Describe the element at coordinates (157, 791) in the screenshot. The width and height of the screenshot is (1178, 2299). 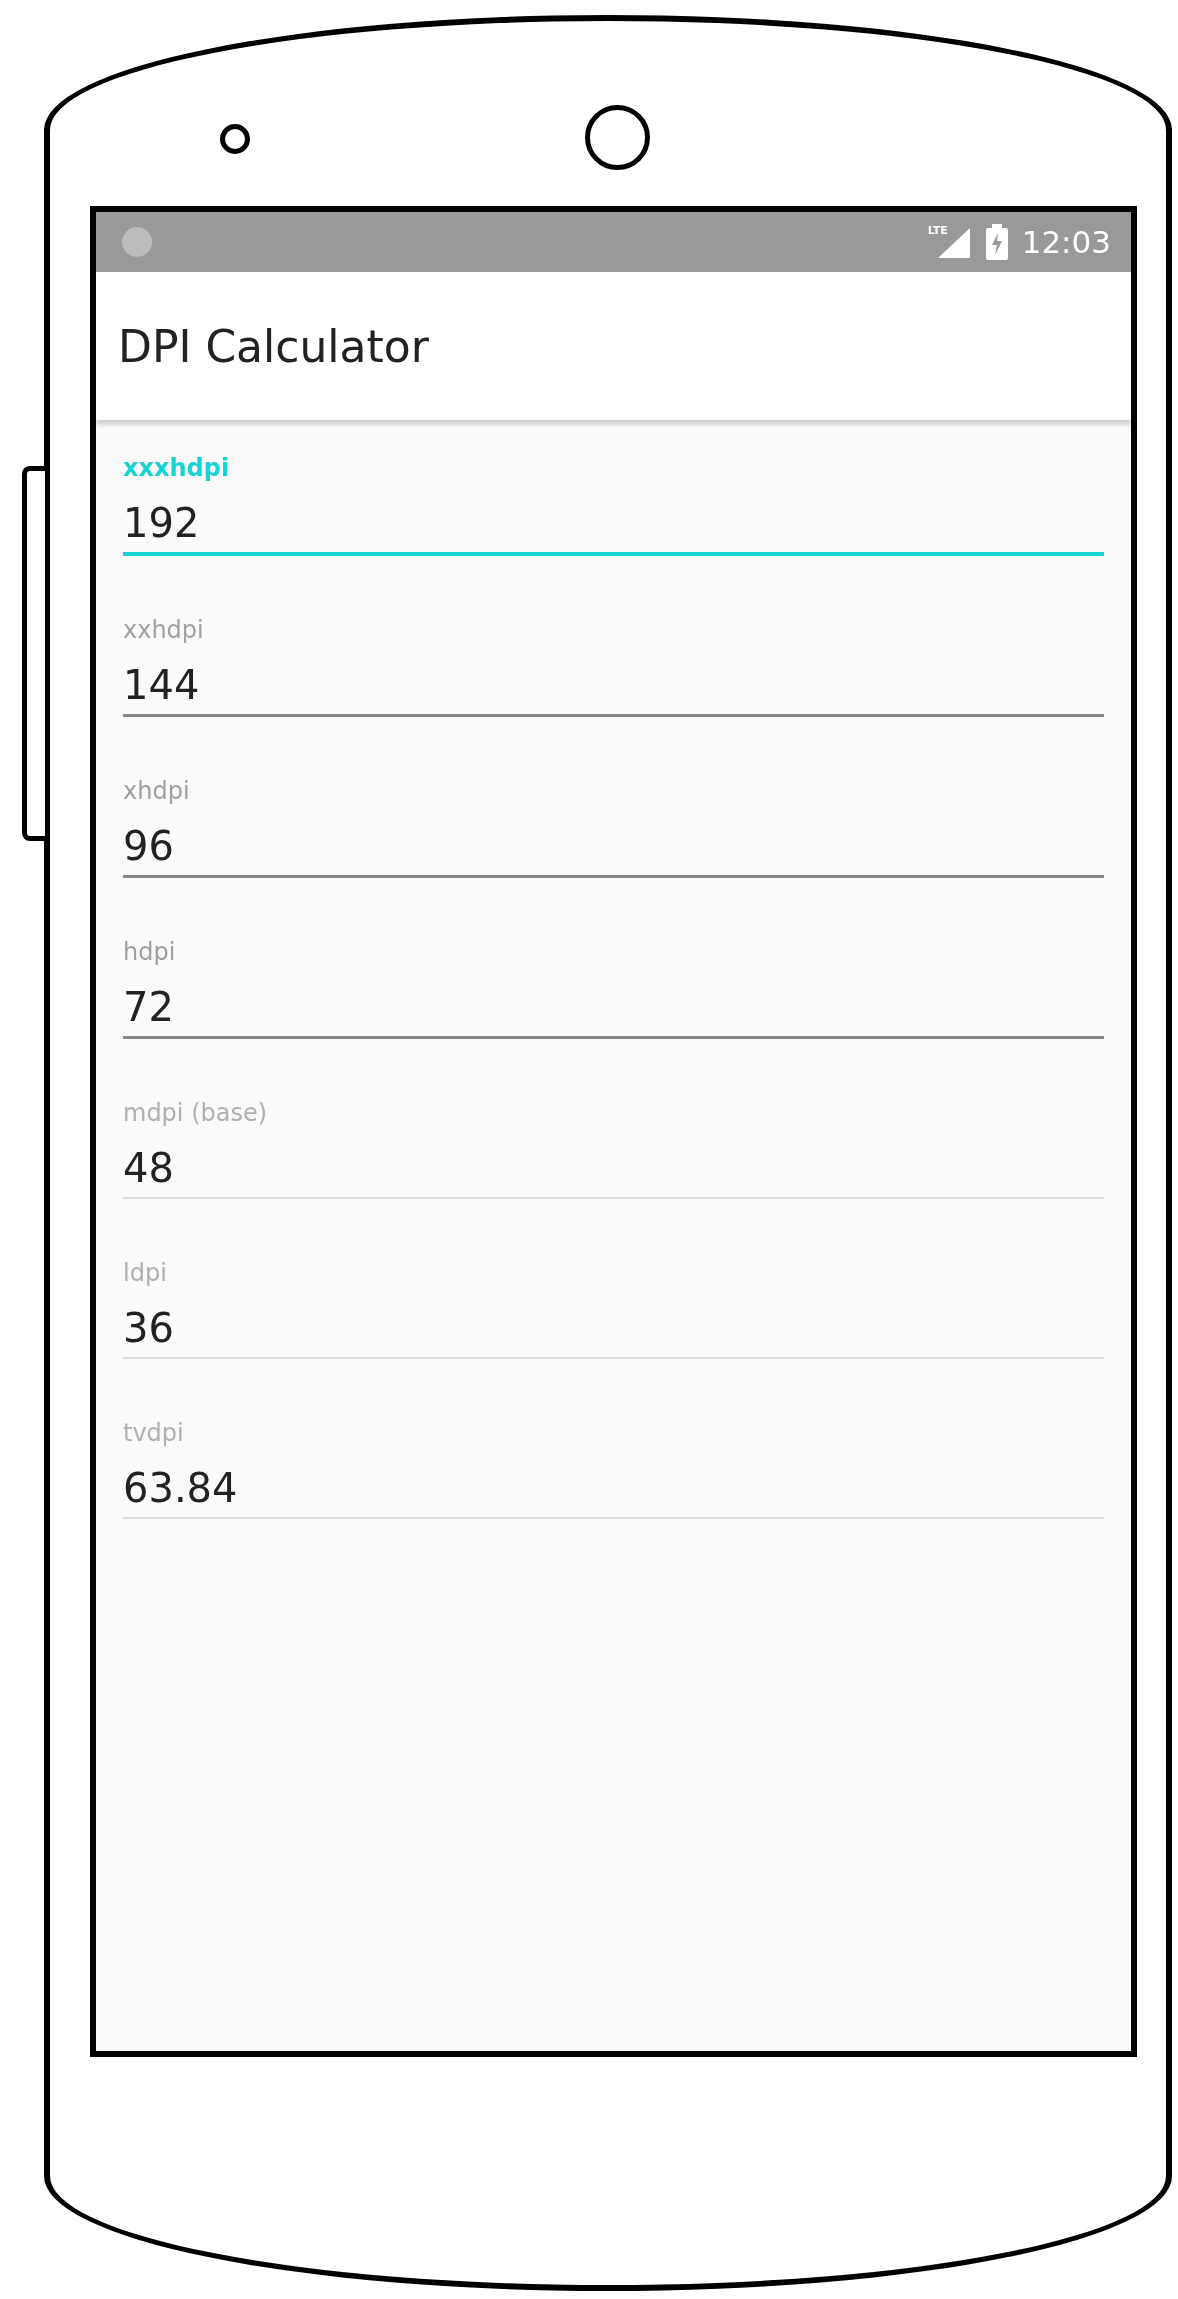
I see `field-label: xhdpi` at that location.